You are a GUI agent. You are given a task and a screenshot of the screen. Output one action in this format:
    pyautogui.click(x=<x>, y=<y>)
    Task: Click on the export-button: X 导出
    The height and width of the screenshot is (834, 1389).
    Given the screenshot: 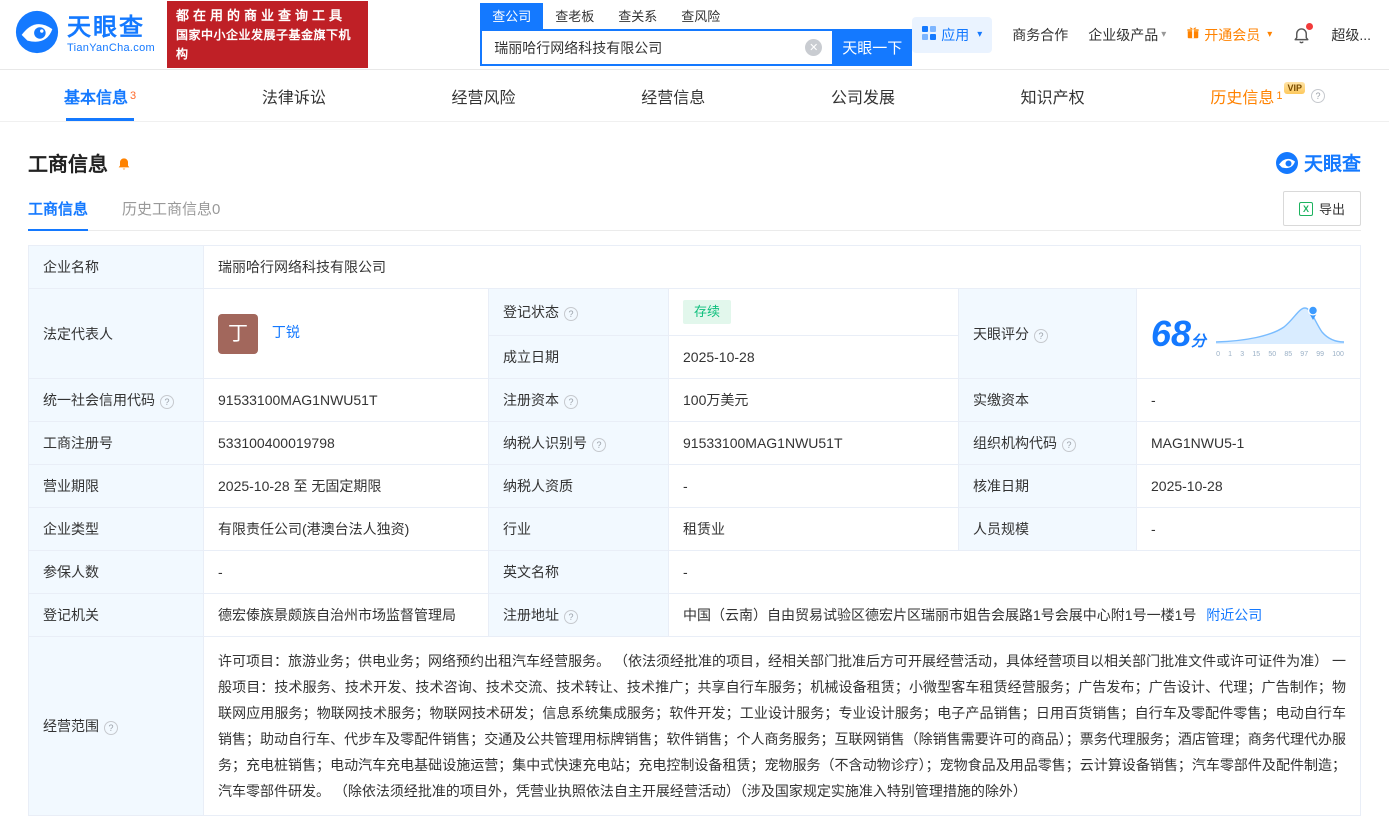 What is the action you would take?
    pyautogui.click(x=1321, y=208)
    